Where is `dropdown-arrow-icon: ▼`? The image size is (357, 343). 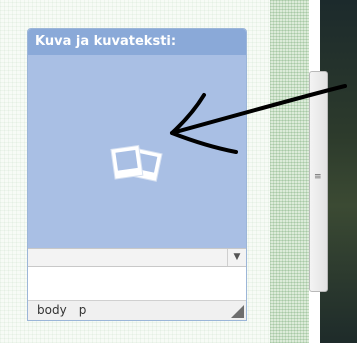
dropdown-arrow-icon: ▼ is located at coordinates (236, 257).